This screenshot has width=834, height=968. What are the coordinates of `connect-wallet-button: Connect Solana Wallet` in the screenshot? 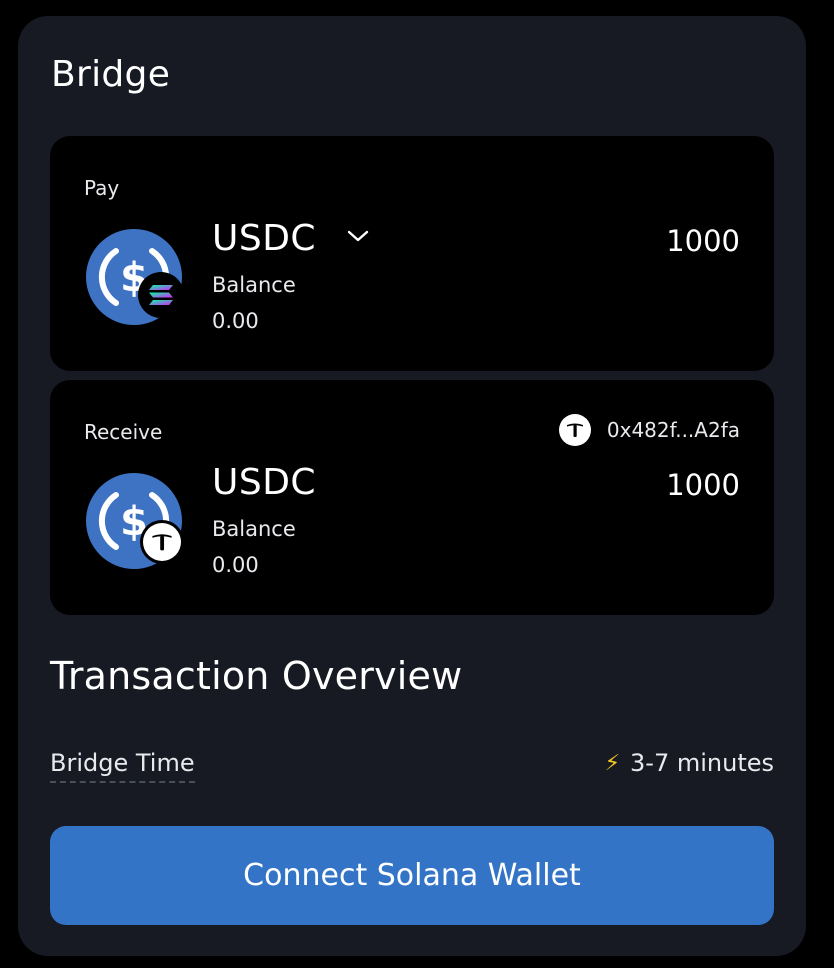 It's located at (412, 875).